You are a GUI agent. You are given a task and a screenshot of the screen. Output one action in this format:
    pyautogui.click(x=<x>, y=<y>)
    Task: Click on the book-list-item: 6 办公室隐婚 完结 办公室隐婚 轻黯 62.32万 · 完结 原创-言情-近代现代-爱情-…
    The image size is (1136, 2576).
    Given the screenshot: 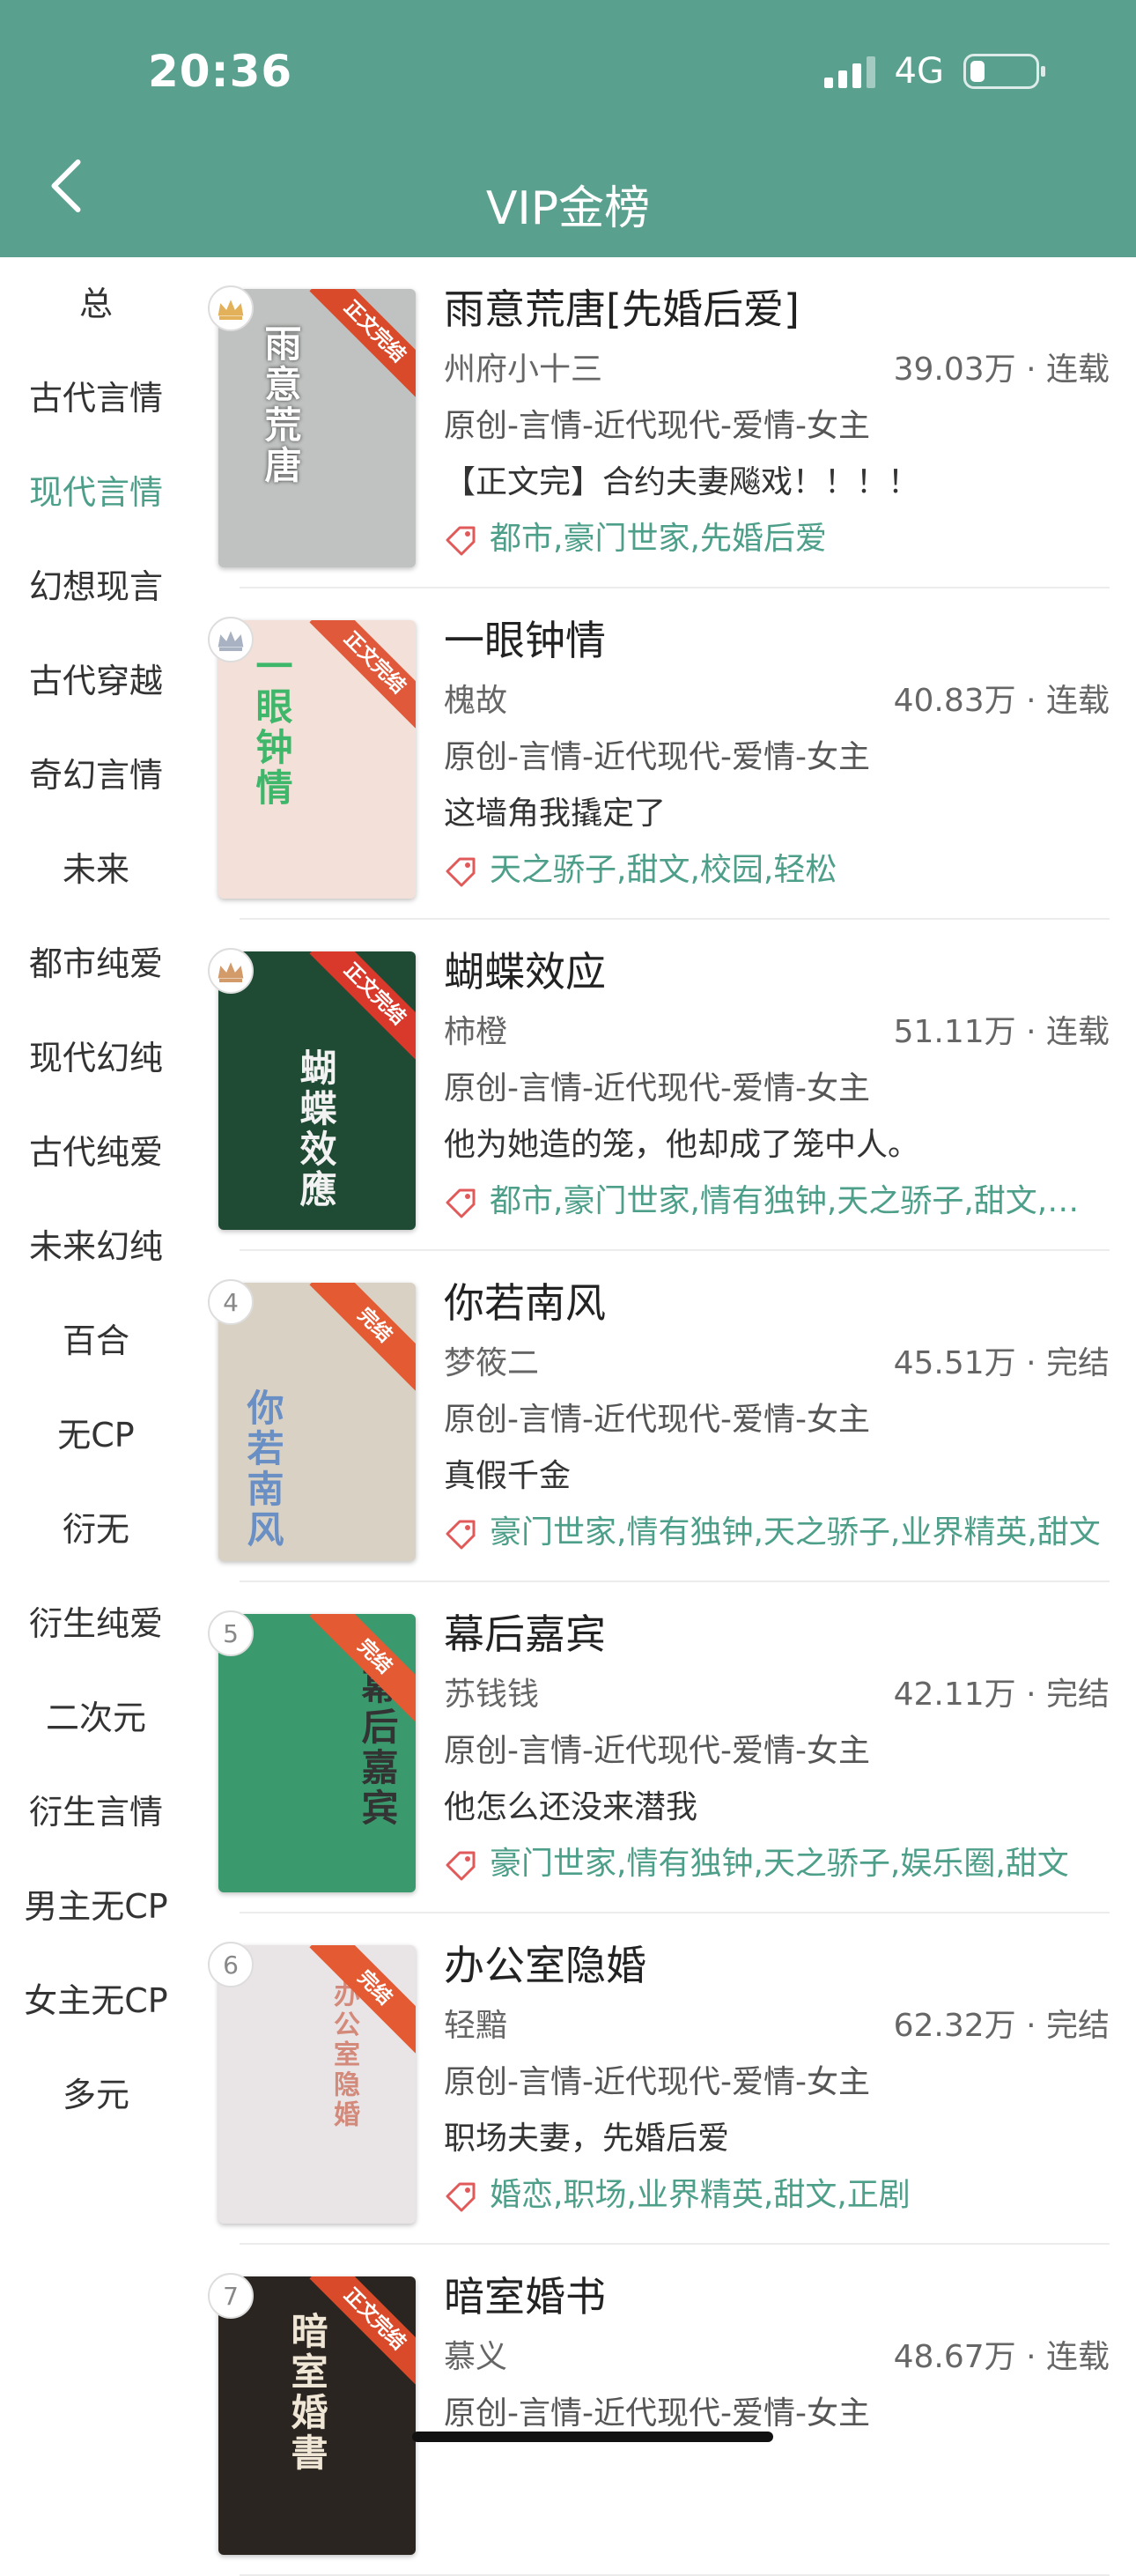 What is the action you would take?
    pyautogui.click(x=670, y=2079)
    